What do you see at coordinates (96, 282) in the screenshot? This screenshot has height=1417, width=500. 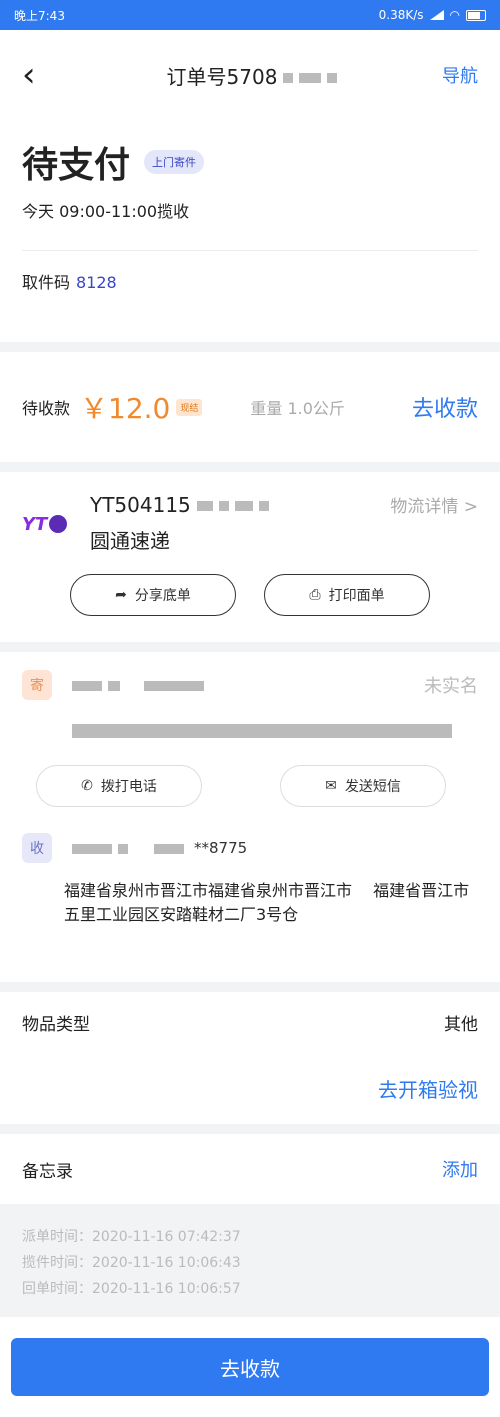 I see `pickup-code-value: 8128` at bounding box center [96, 282].